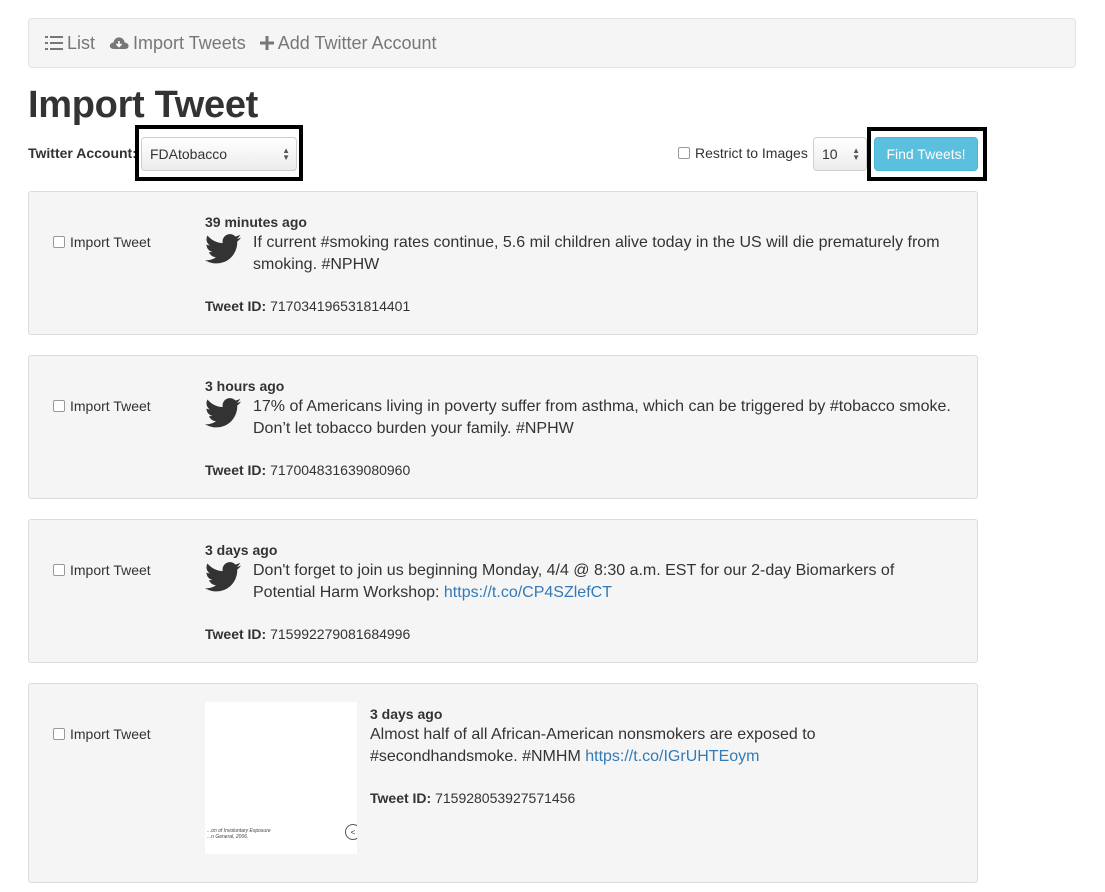 The width and height of the screenshot is (1105, 892). I want to click on plus-icon, so click(266, 43).